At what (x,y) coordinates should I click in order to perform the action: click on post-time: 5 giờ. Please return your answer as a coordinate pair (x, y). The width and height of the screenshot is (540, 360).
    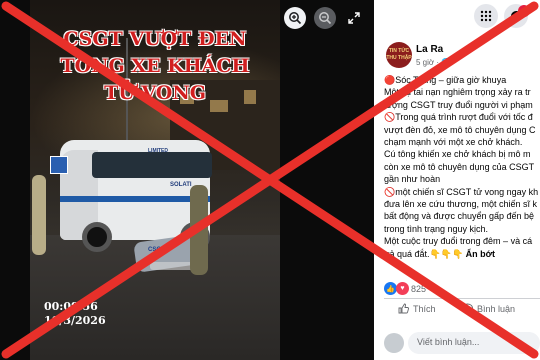
    Looking at the image, I should click on (425, 62).